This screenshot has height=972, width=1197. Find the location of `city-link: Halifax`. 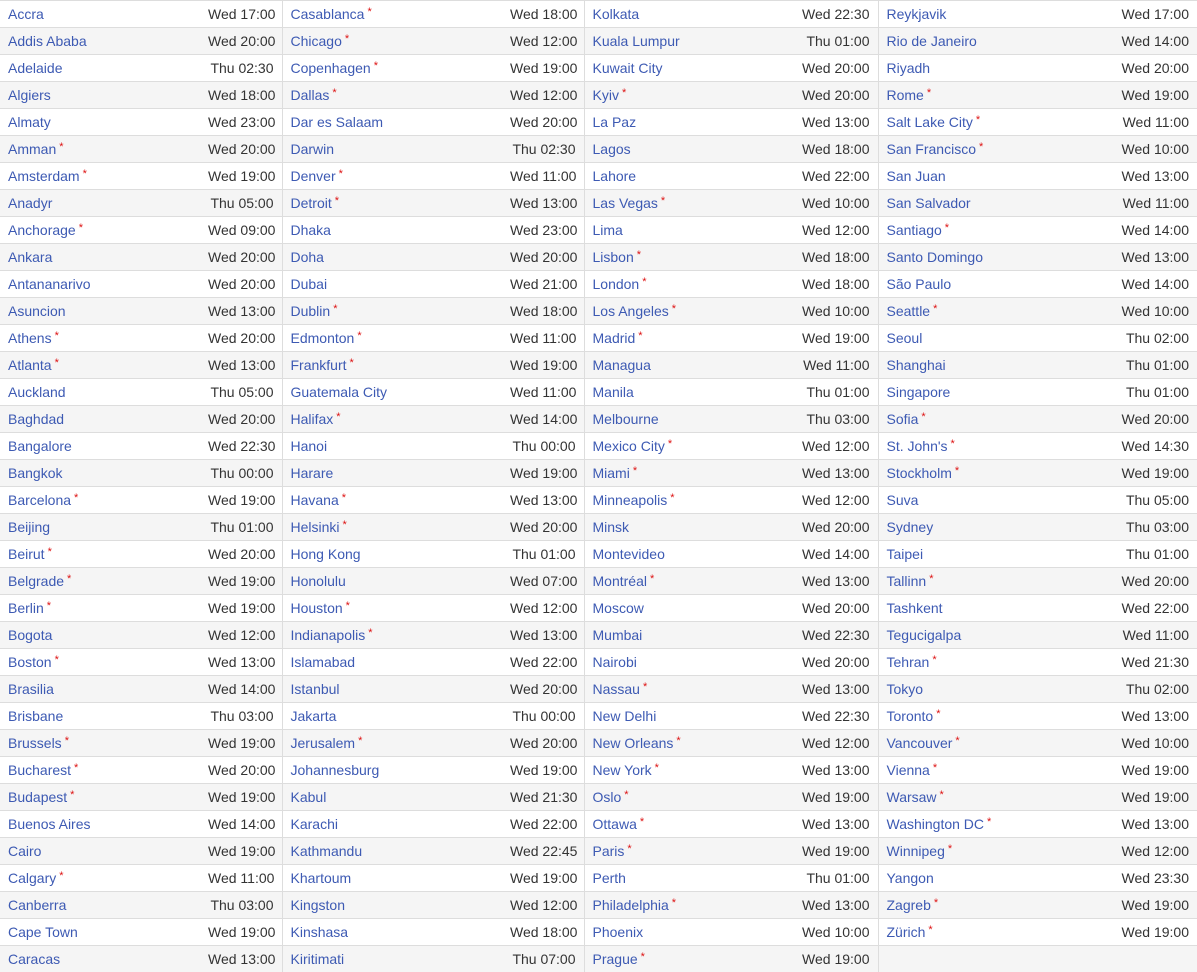

city-link: Halifax is located at coordinates (312, 419).